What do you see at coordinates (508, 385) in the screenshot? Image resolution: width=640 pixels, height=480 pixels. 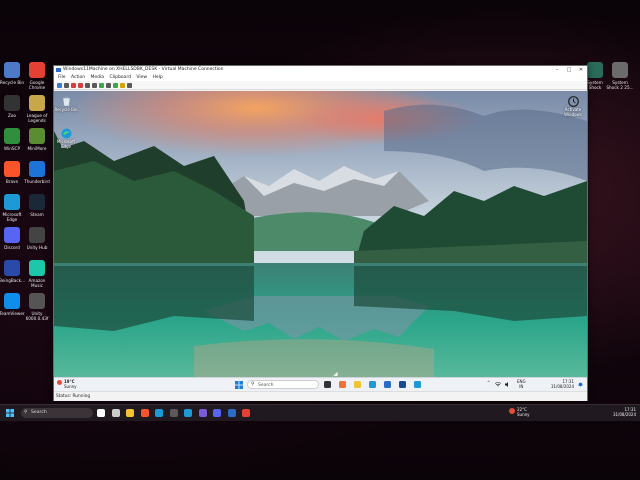 I see `tray-volume-icon` at bounding box center [508, 385].